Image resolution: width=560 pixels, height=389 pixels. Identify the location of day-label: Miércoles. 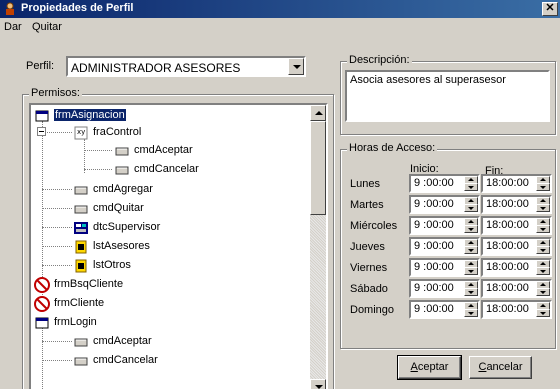
(374, 226).